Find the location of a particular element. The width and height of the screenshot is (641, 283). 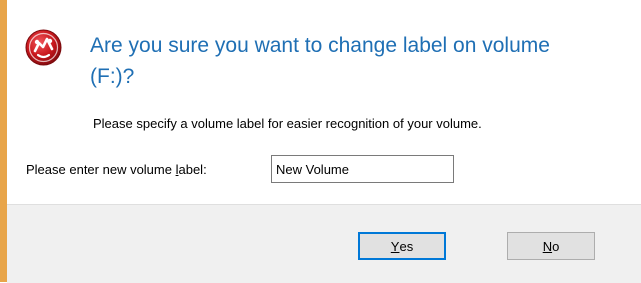

no-label-rest: o is located at coordinates (556, 246).